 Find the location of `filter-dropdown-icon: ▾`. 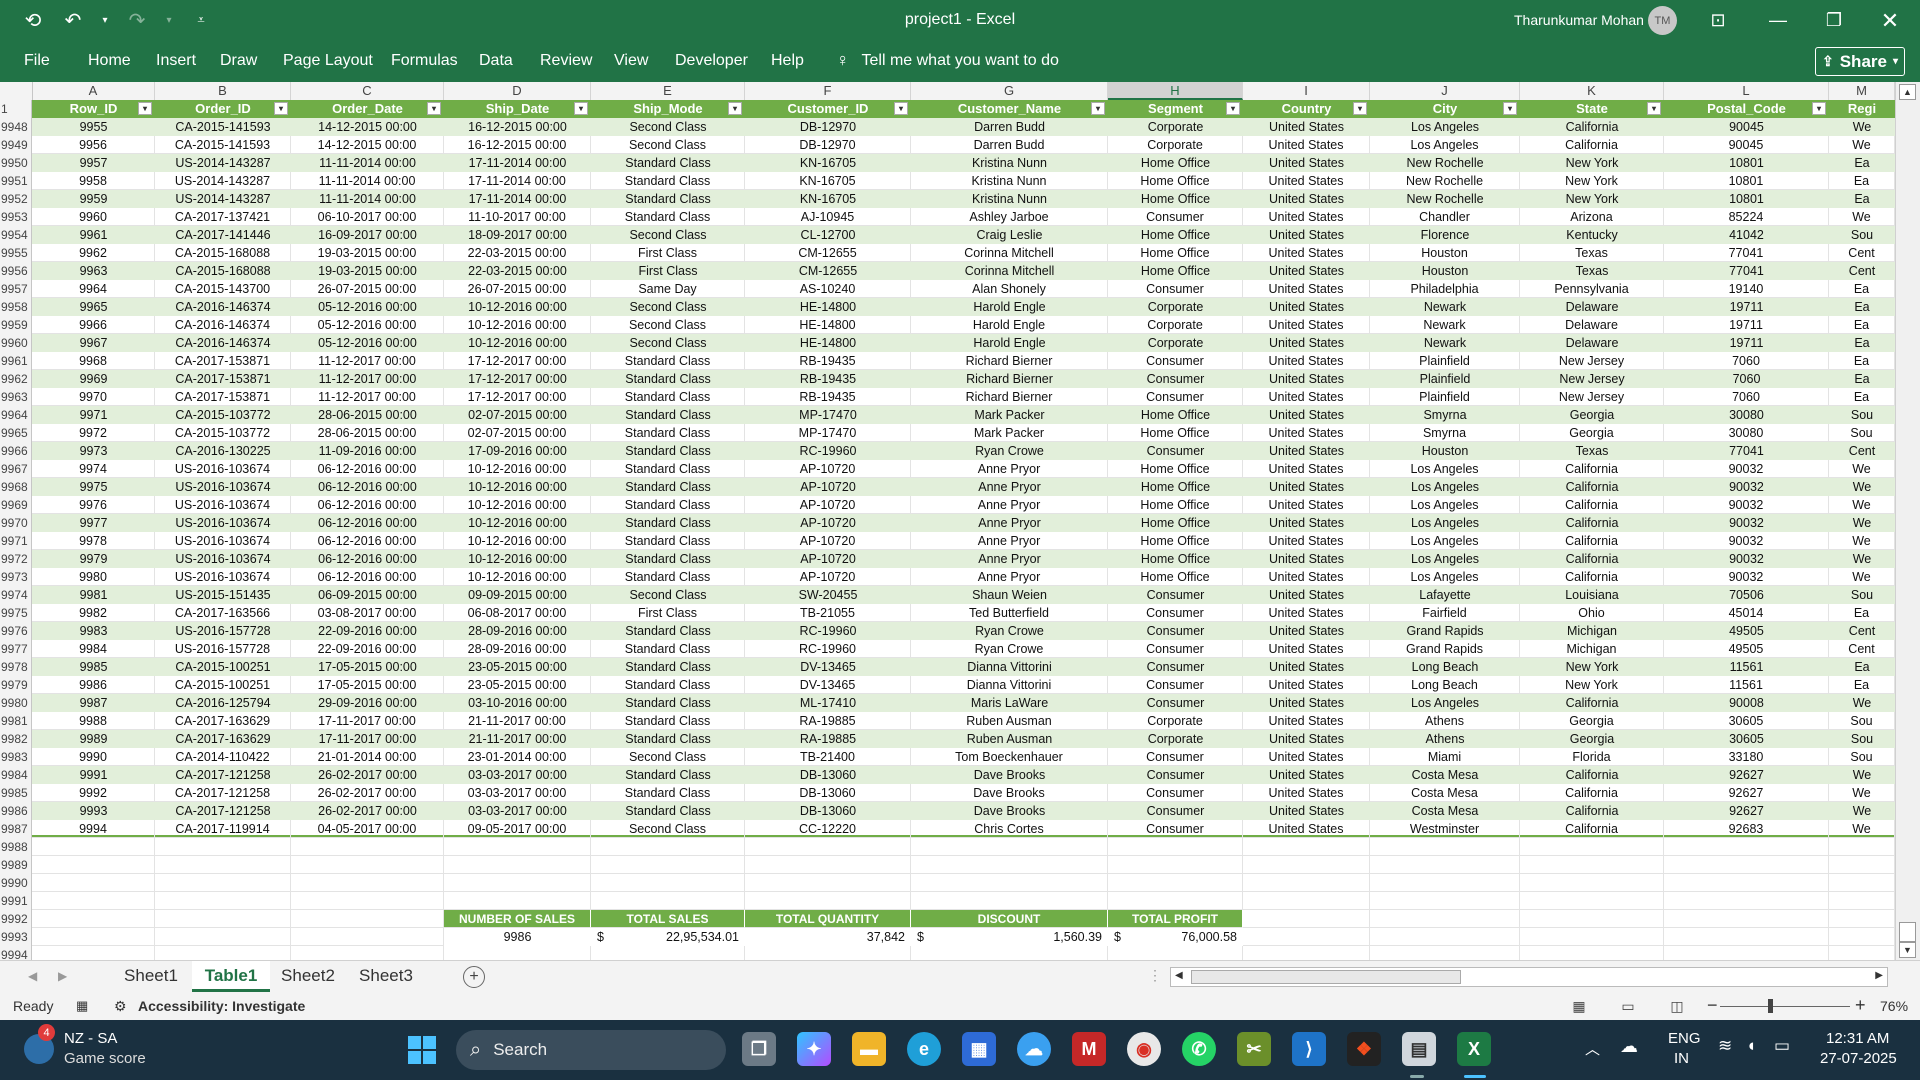

filter-dropdown-icon: ▾ is located at coordinates (901, 108).